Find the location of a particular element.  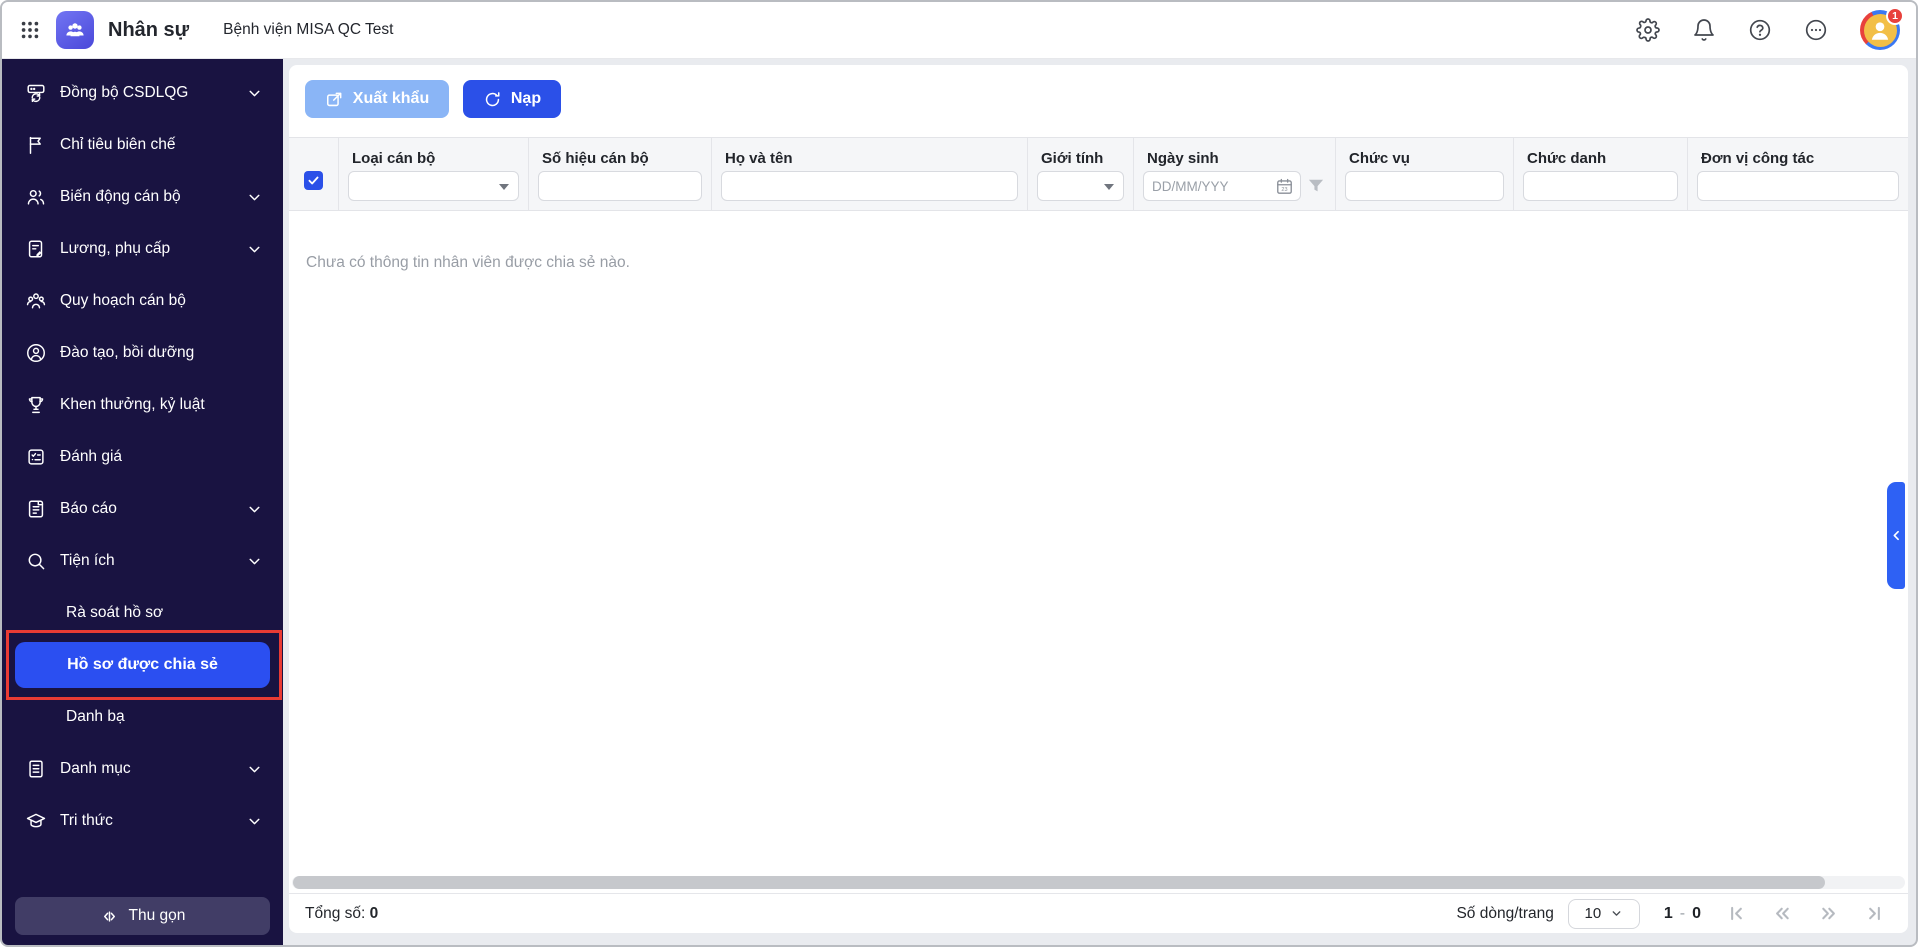

side-panel-toggle-tab is located at coordinates (1896, 535).